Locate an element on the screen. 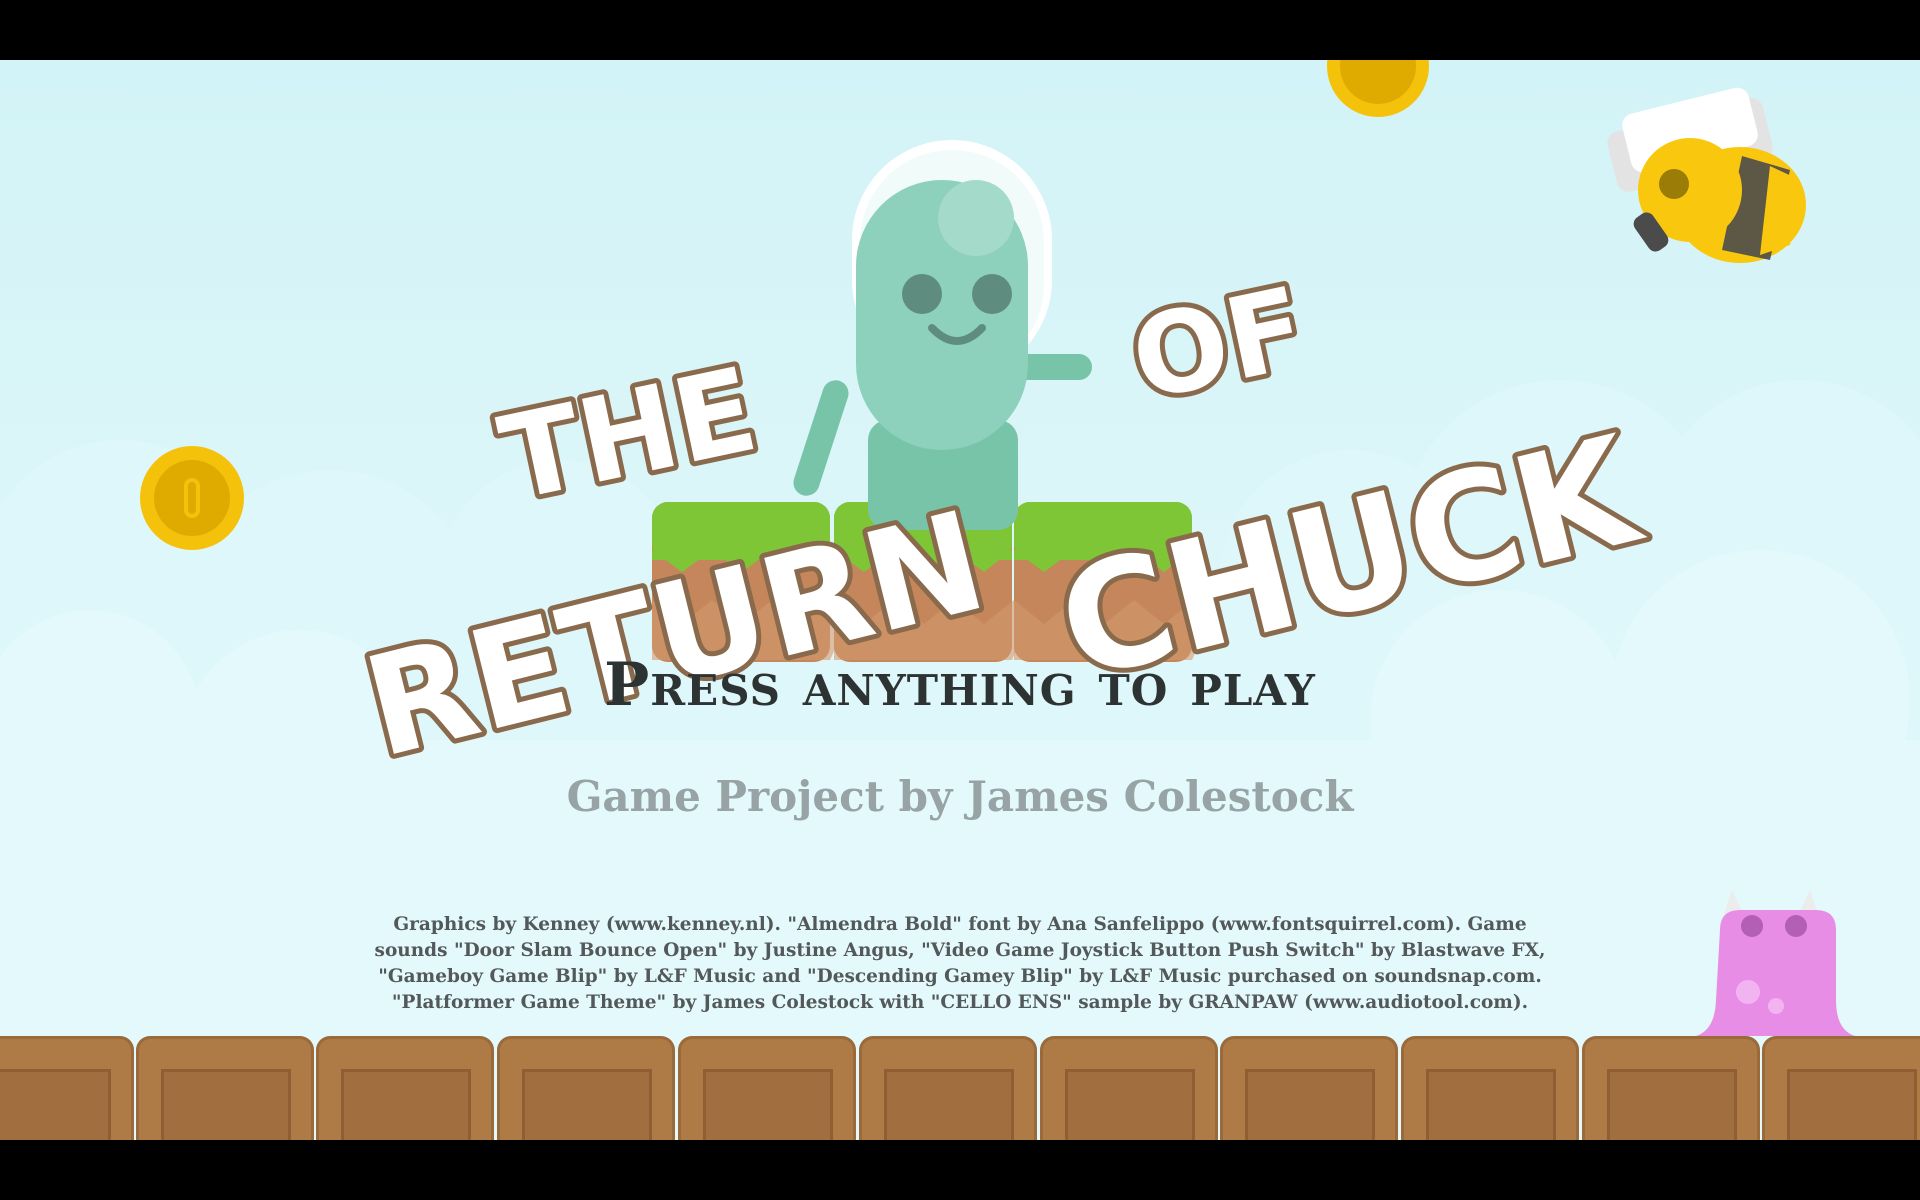 The height and width of the screenshot is (1200, 1920). letterbox-top is located at coordinates (960, 30).